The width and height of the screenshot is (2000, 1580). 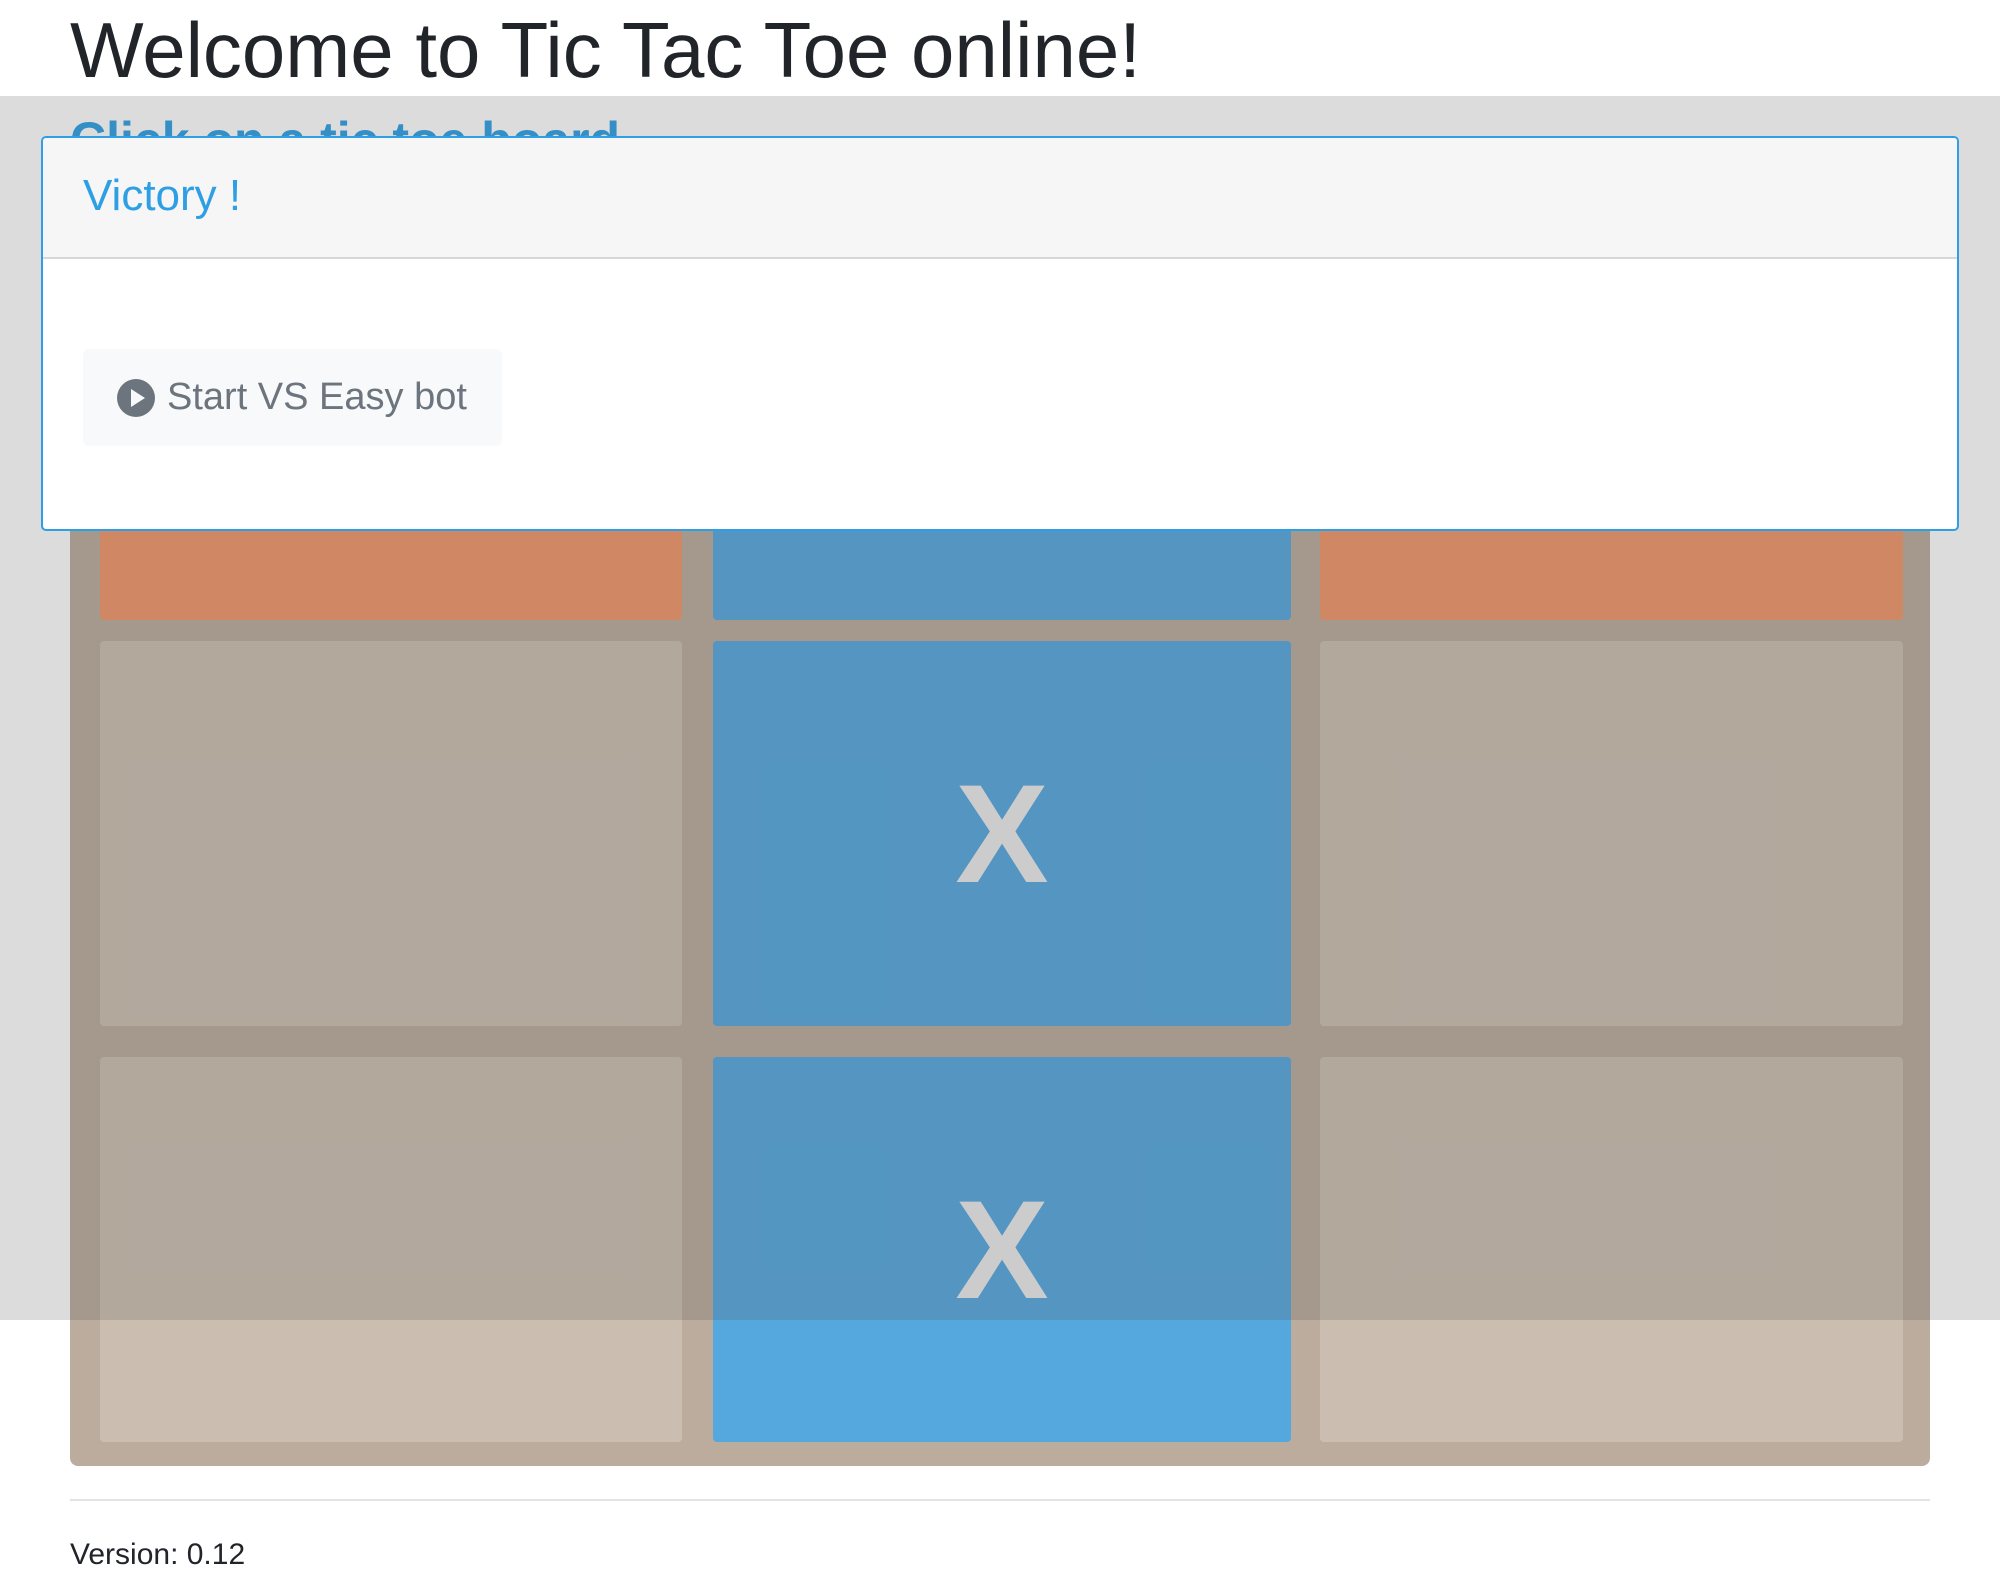 What do you see at coordinates (162, 195) in the screenshot?
I see `modal-title: Victory !` at bounding box center [162, 195].